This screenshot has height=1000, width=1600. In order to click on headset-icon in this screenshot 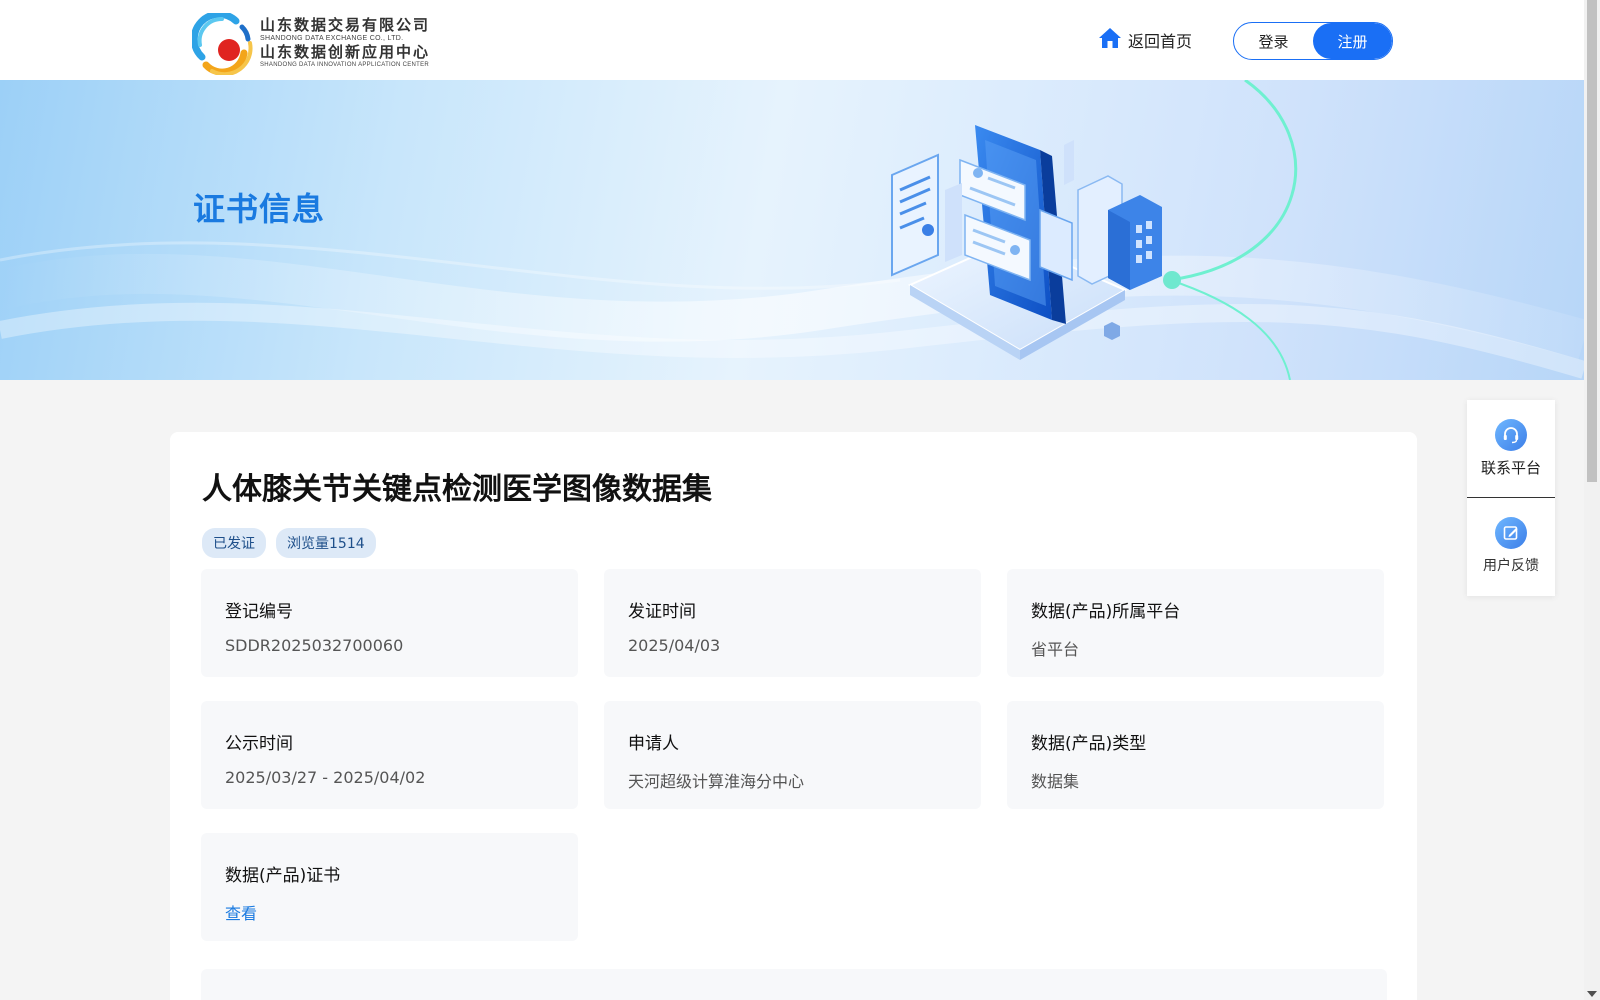, I will do `click(1511, 435)`.